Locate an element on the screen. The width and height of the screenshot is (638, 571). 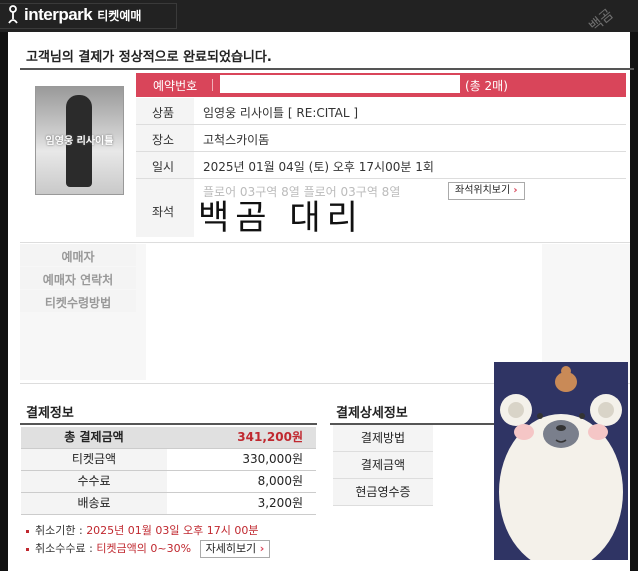
payment-title: 결제정보 is located at coordinates (50, 413).